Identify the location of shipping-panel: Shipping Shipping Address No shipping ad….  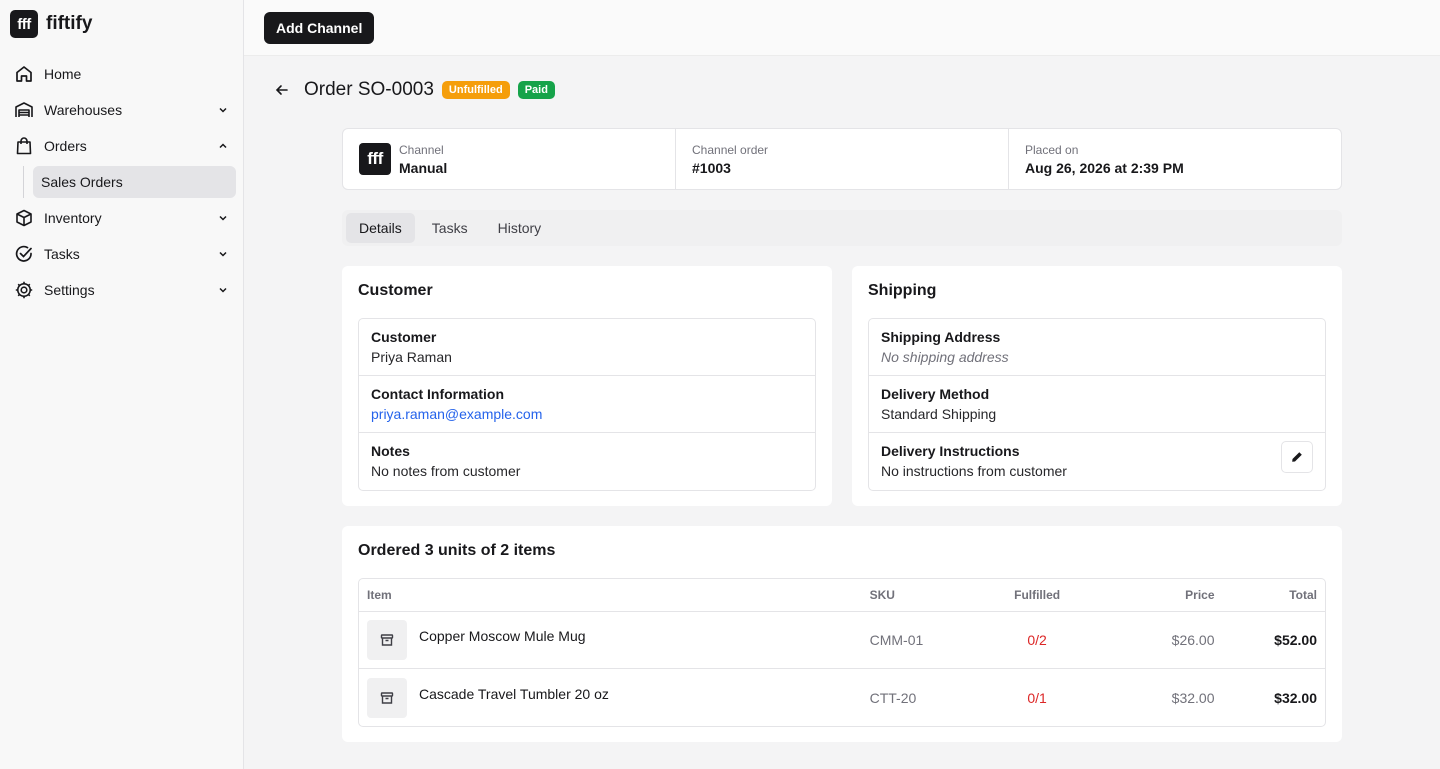
(1097, 386).